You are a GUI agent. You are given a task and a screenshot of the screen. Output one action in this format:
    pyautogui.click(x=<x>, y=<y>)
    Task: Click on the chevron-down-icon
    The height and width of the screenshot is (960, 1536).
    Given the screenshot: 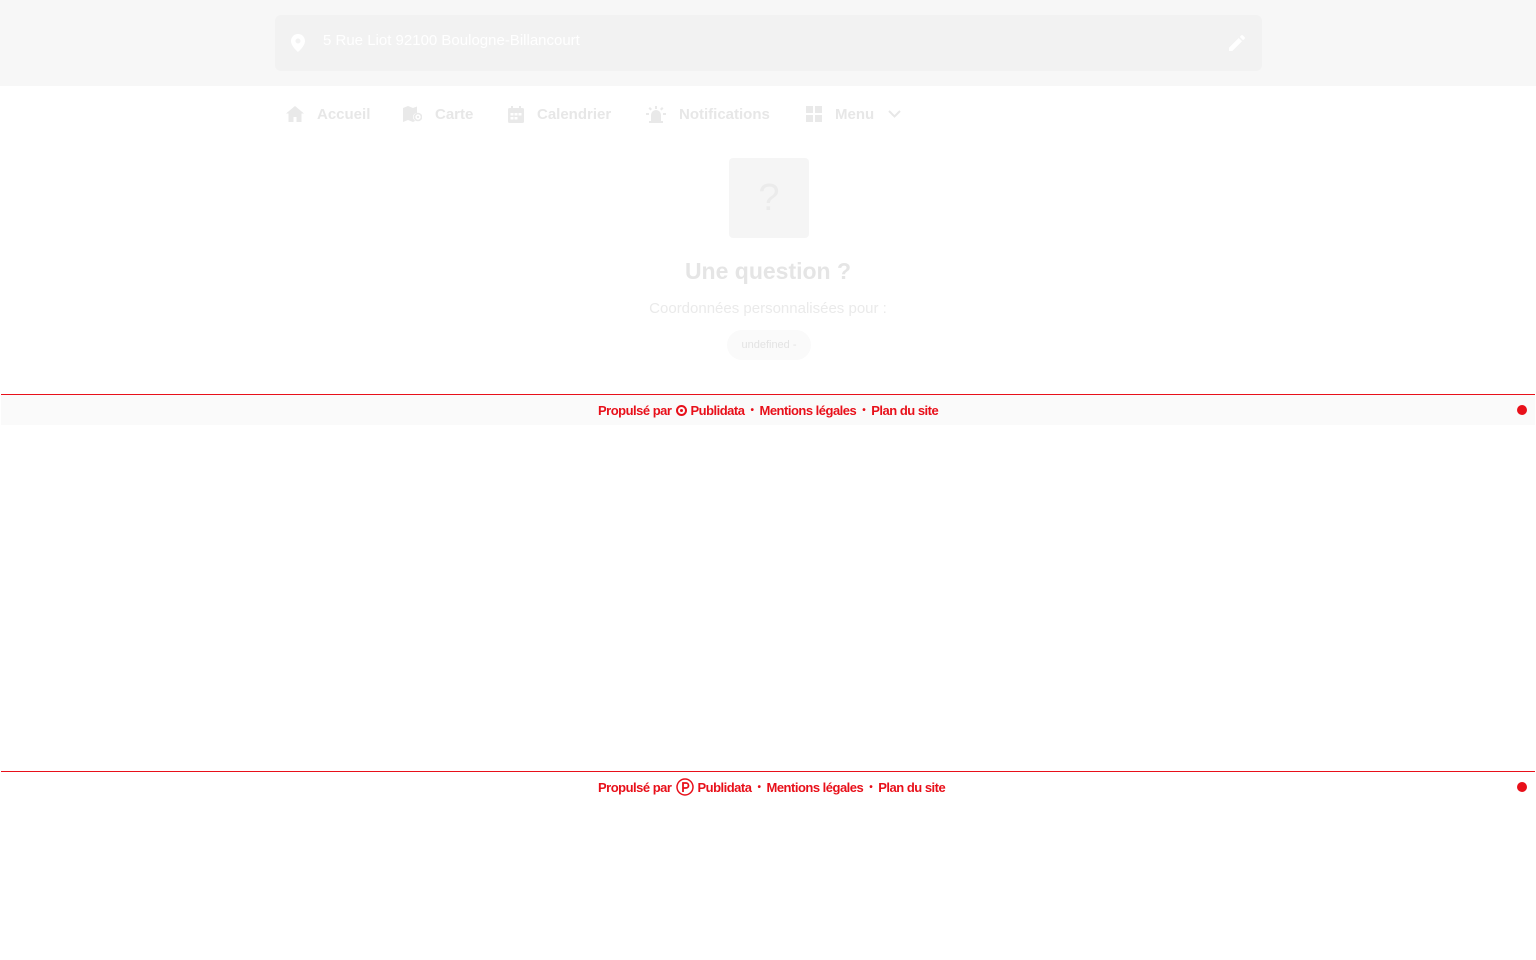 What is the action you would take?
    pyautogui.click(x=894, y=114)
    